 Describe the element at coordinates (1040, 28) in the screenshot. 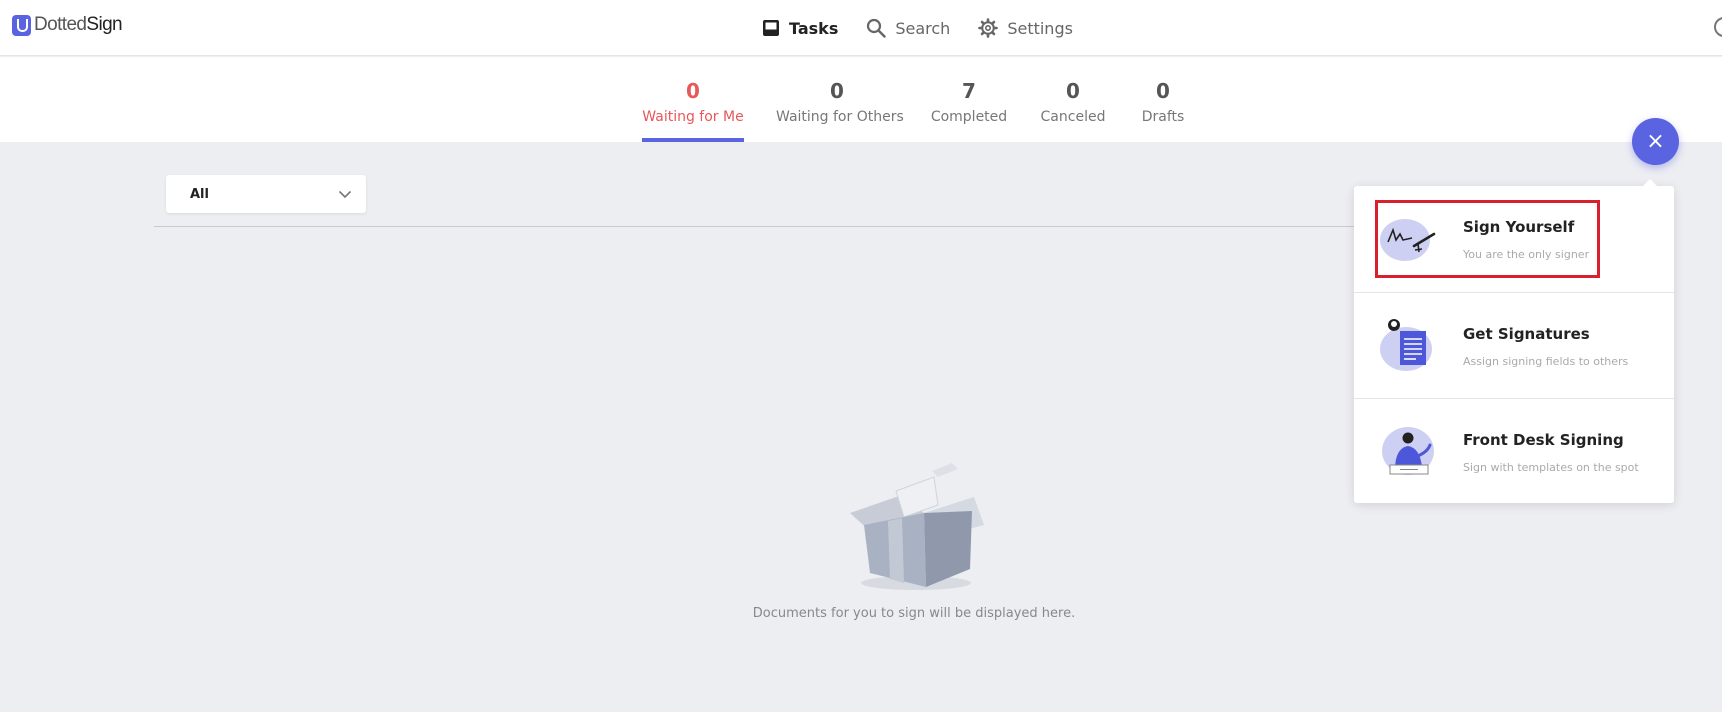

I see `nav-settings-label: Settings` at that location.